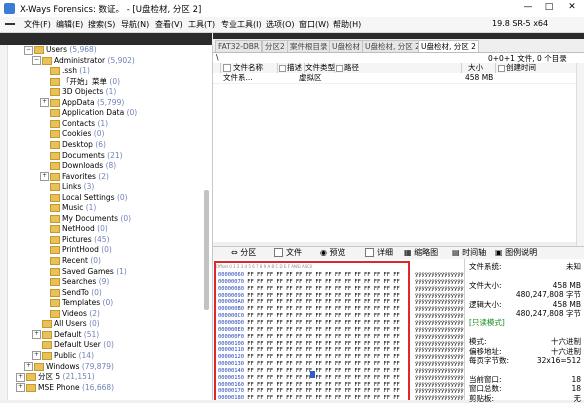 This screenshot has width=584, height=403. What do you see at coordinates (576, 389) in the screenshot?
I see `info-value: 18` at bounding box center [576, 389].